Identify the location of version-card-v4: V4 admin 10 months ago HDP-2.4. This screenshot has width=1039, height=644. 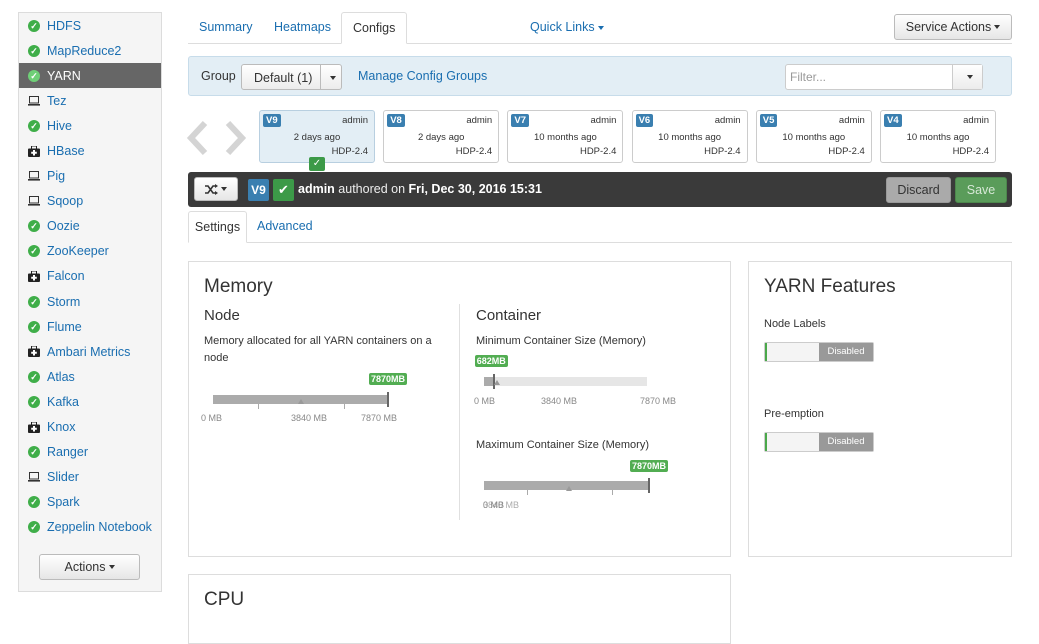
(938, 136).